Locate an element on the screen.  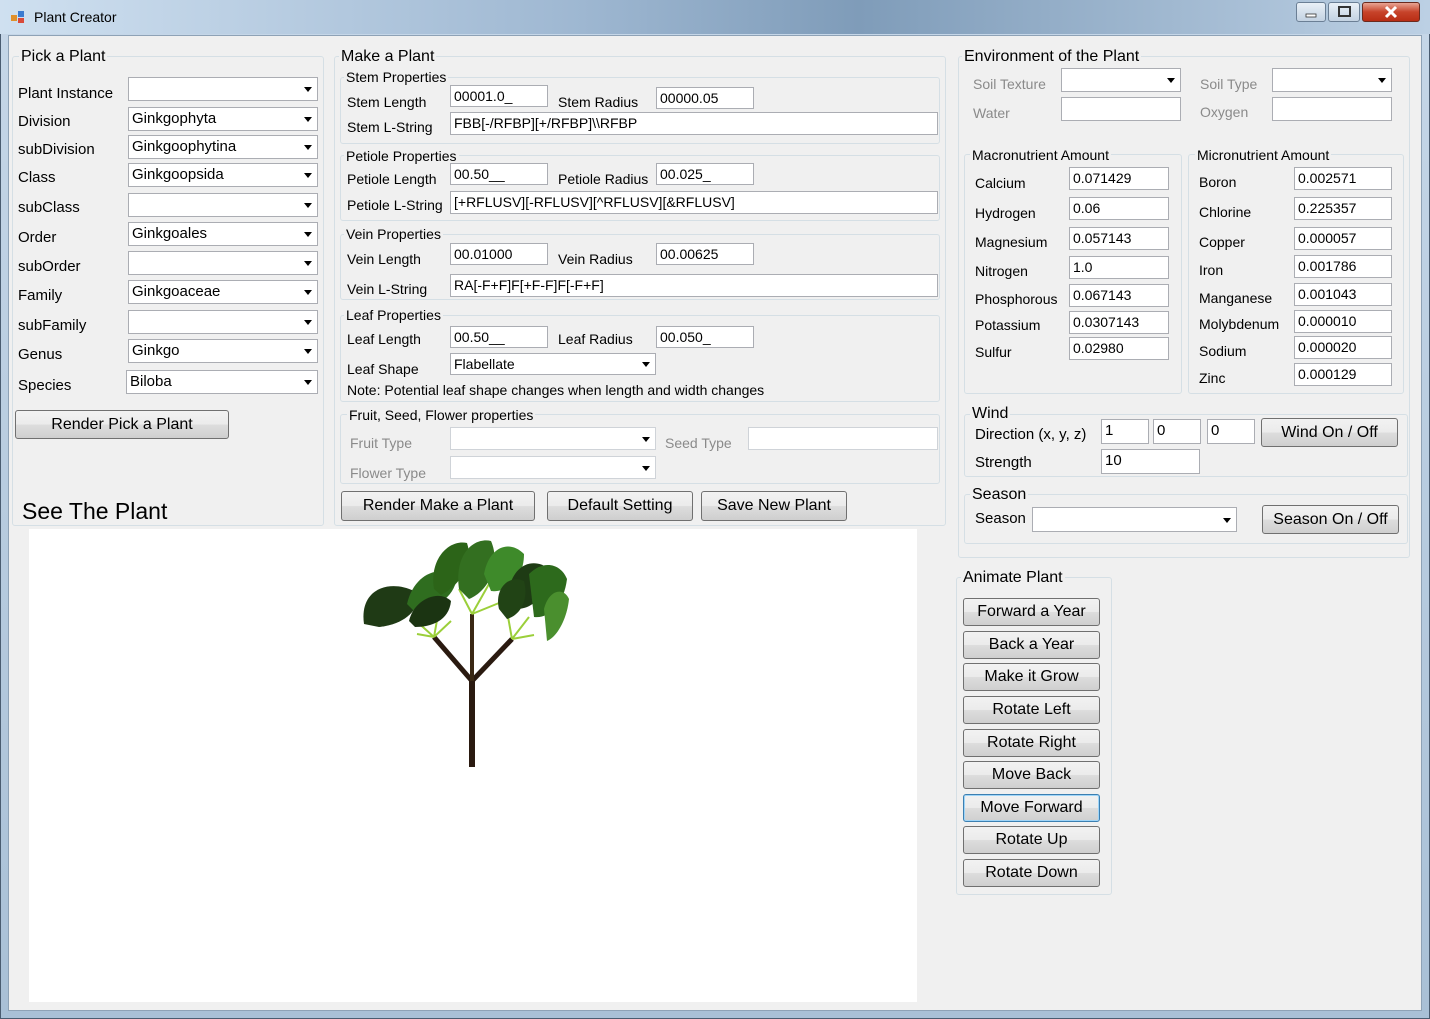
plant-instance-select is located at coordinates (223, 89).